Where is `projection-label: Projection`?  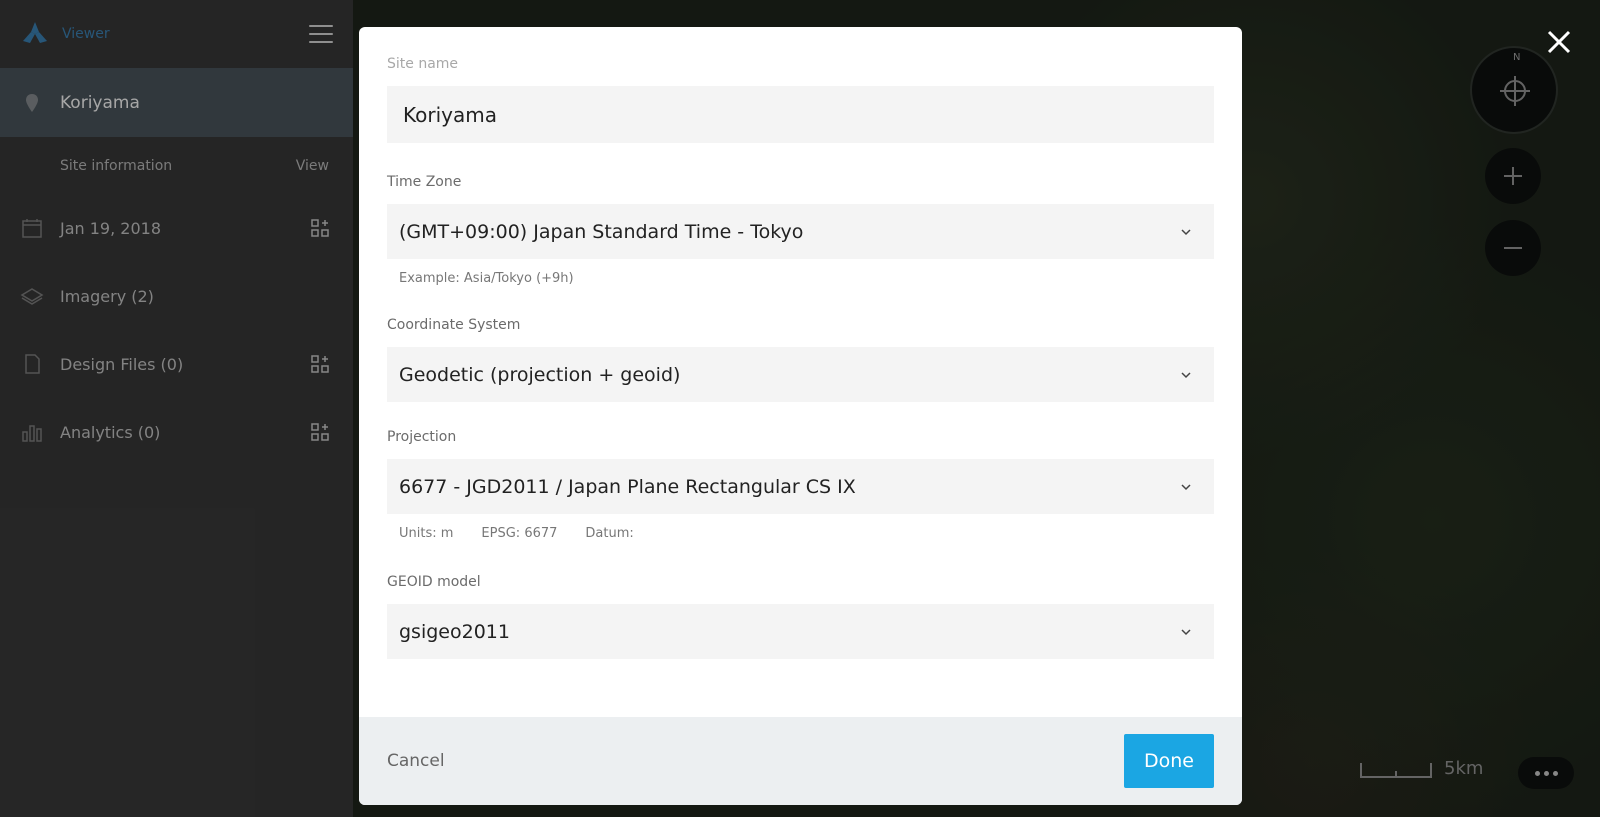
projection-label: Projection is located at coordinates (422, 437).